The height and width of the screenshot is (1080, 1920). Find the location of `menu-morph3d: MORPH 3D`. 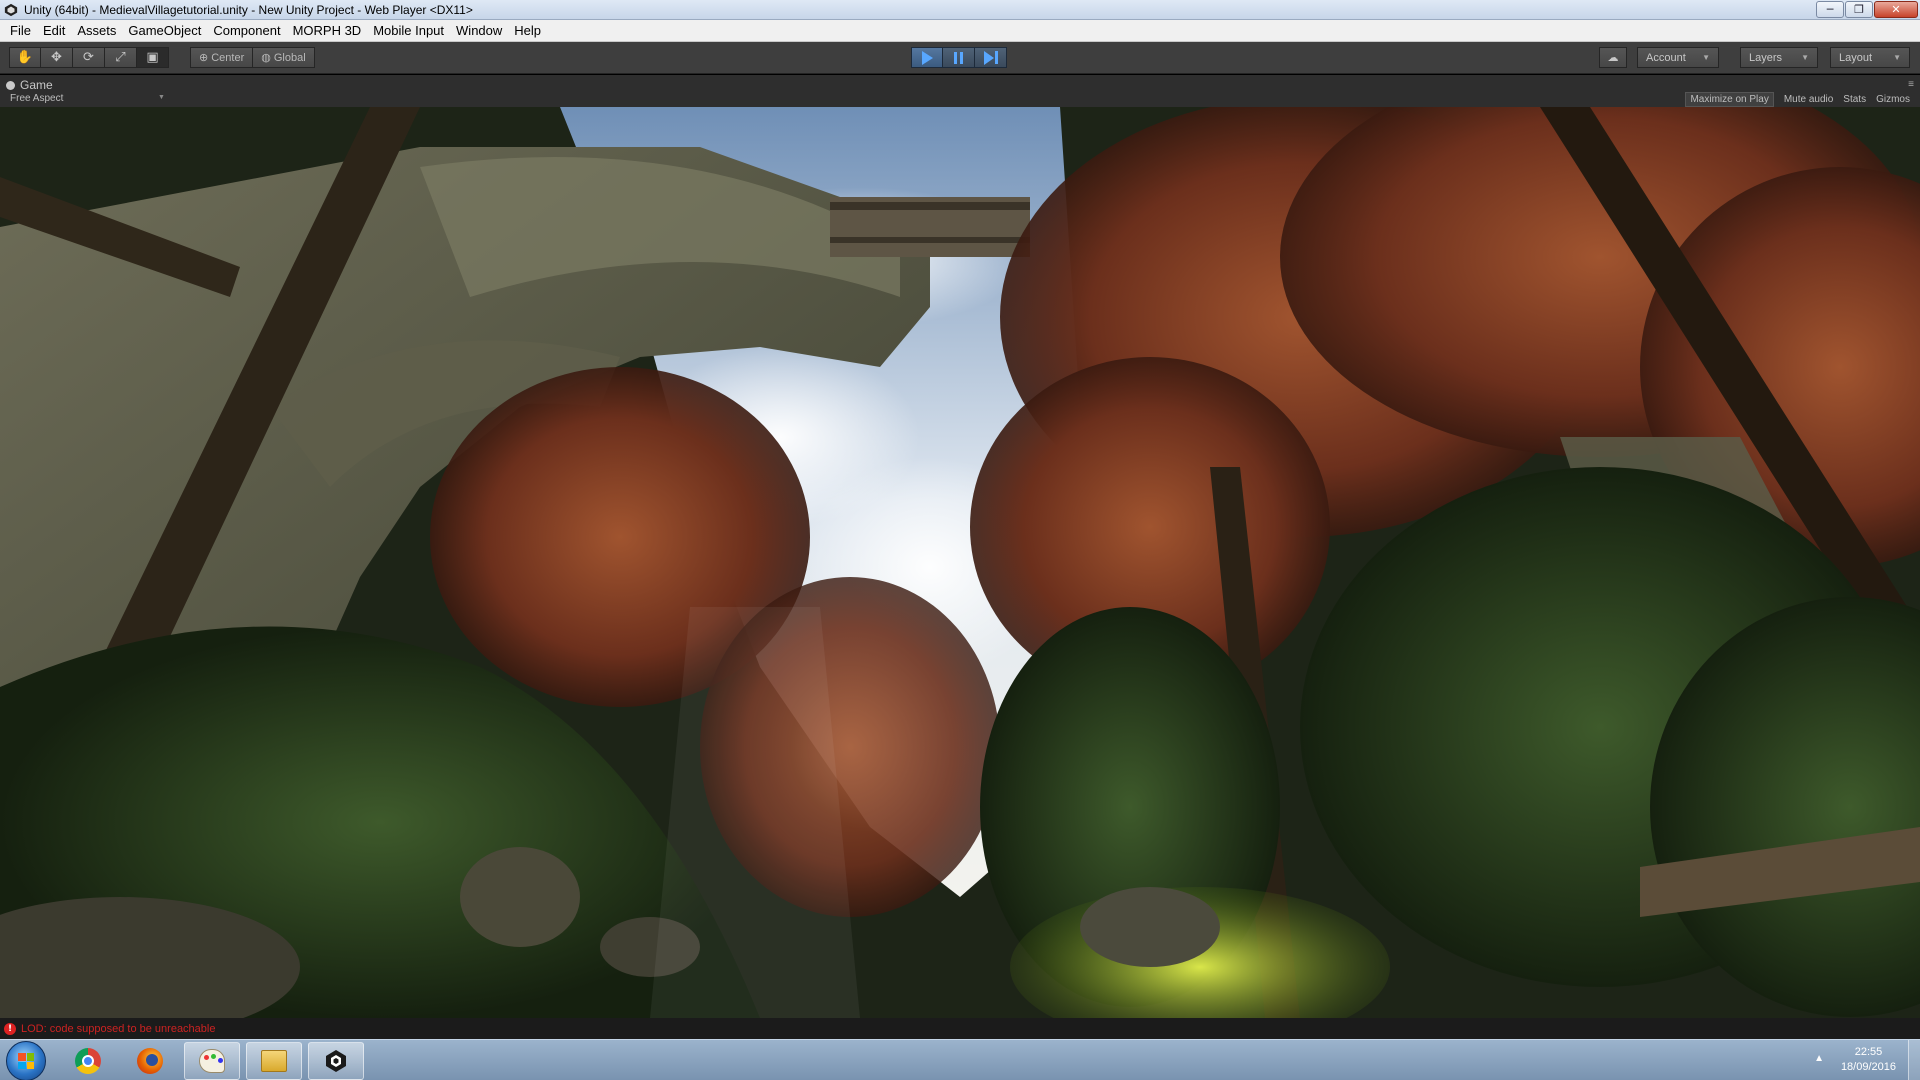

menu-morph3d: MORPH 3D is located at coordinates (327, 30).